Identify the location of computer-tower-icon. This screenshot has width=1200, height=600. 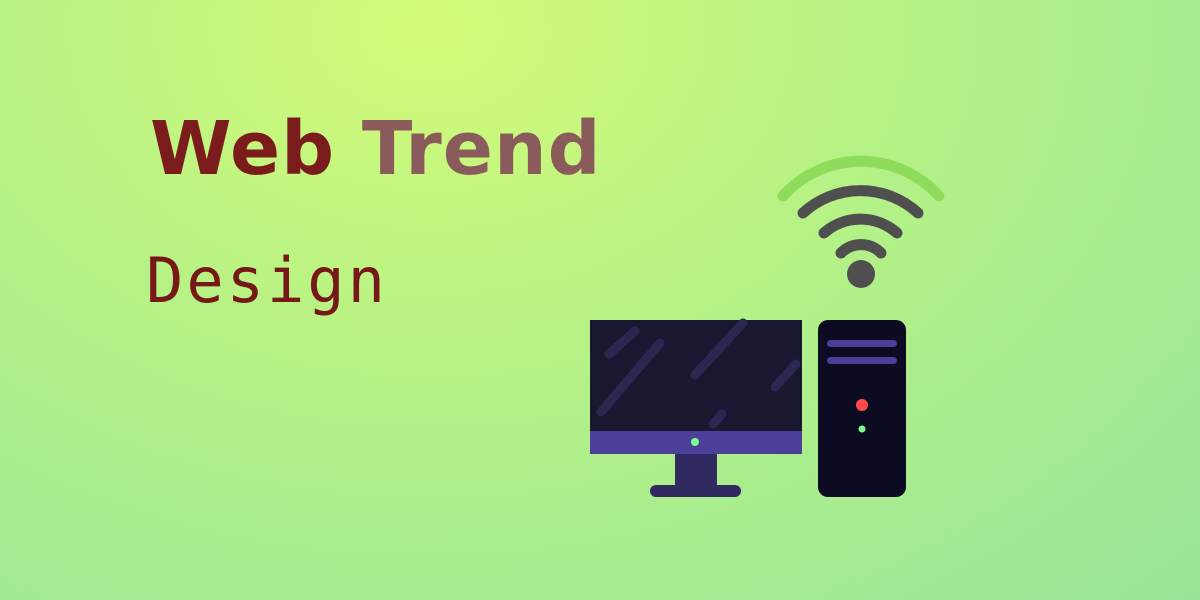
(862, 408).